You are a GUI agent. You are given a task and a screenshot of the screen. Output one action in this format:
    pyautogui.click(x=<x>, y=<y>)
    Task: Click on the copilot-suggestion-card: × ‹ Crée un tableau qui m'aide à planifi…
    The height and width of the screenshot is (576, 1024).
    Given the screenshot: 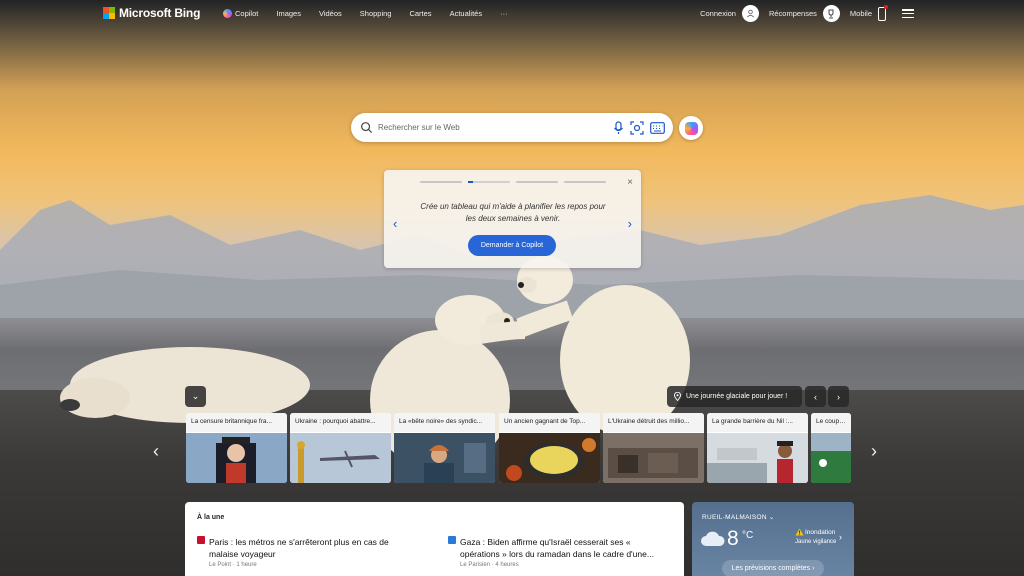 What is the action you would take?
    pyautogui.click(x=512, y=219)
    